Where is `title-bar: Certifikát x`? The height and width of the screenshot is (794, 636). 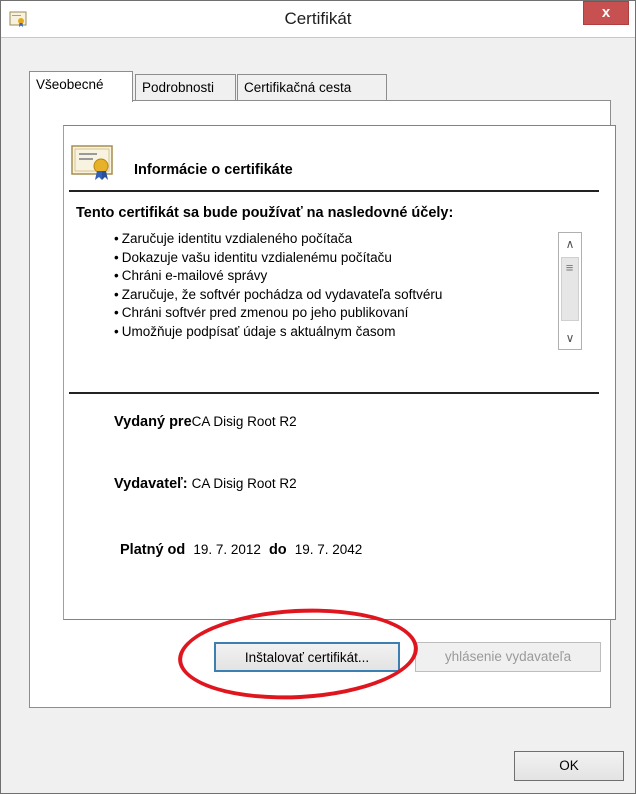
title-bar: Certifikát x is located at coordinates (318, 19).